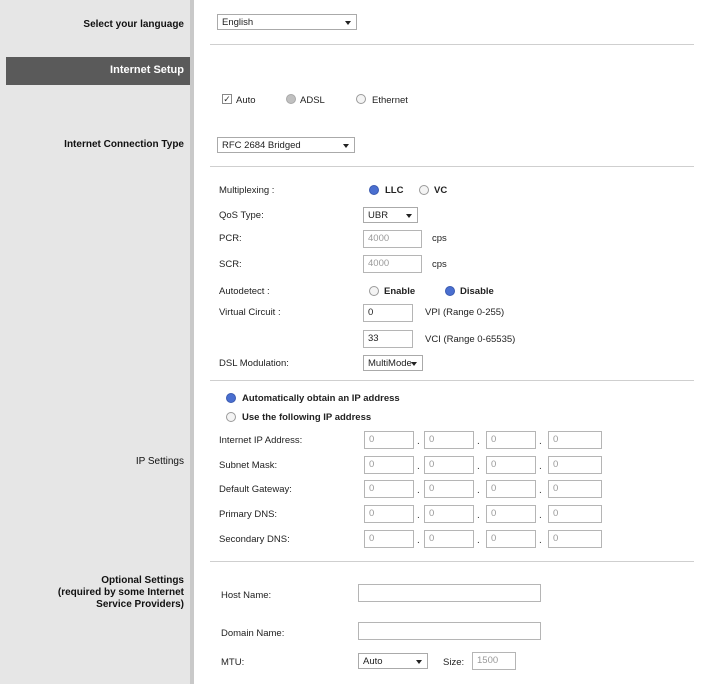 This screenshot has height=684, width=704. I want to click on ip-settings-label: IP Settings, so click(159, 461).